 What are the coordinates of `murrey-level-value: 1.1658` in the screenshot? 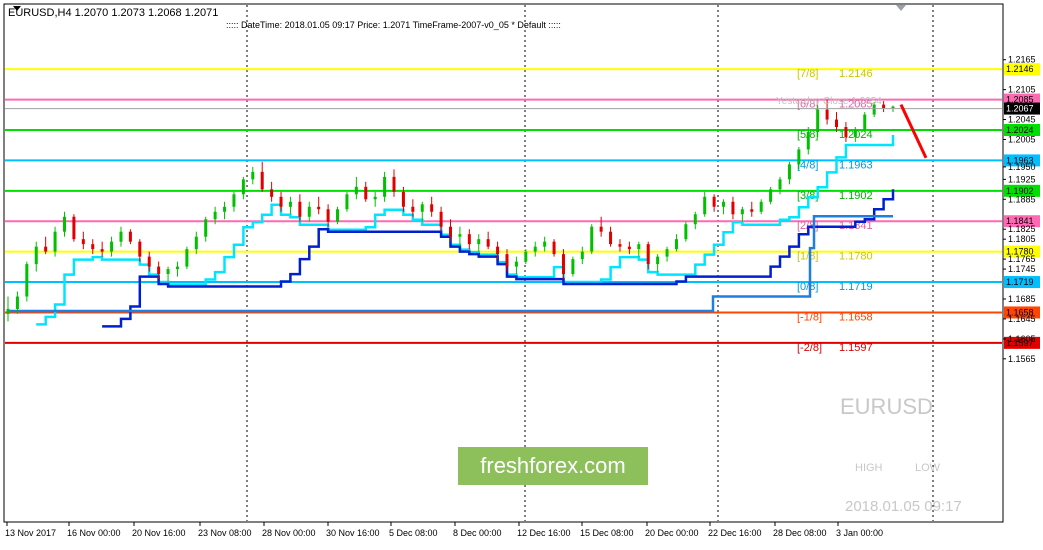 It's located at (856, 317).